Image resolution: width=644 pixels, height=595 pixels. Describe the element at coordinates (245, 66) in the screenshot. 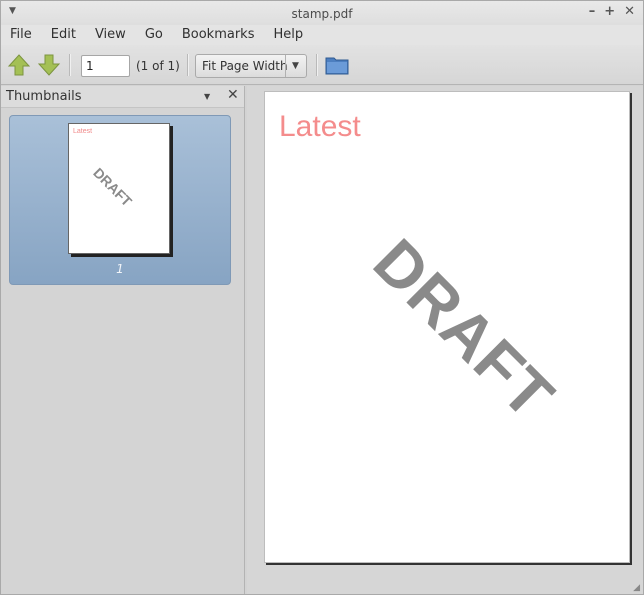

I see `zoom-select-value: Fit Page Width` at that location.